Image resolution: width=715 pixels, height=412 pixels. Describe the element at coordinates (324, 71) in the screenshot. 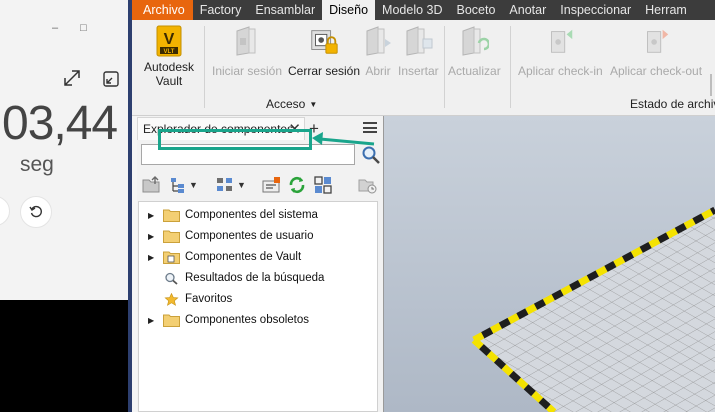

I see `logout-label: Cerrar sesión` at that location.